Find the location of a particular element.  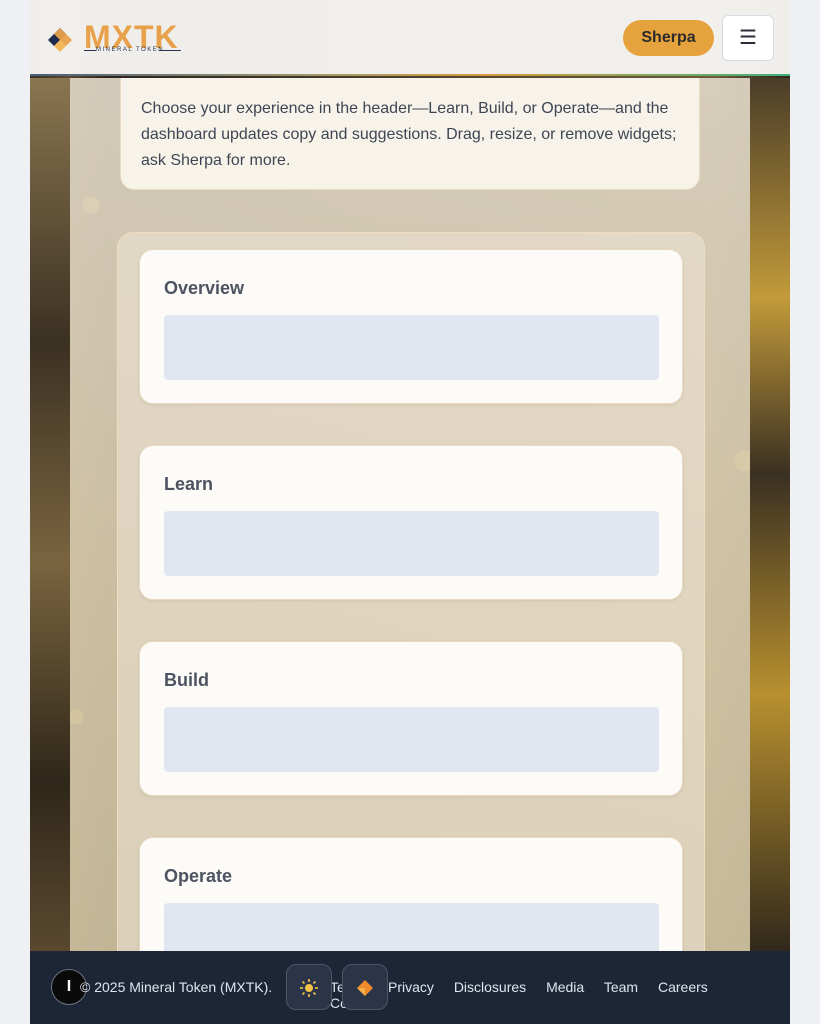

menu-button: ☰ is located at coordinates (748, 38).